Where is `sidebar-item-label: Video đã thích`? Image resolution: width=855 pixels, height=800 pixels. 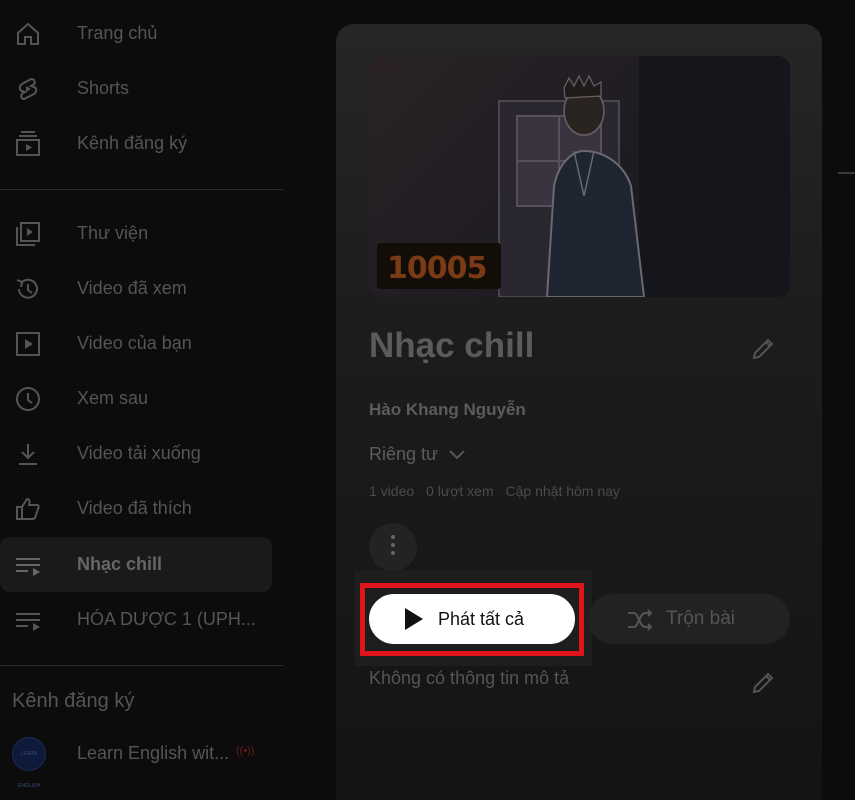
sidebar-item-label: Video đã thích is located at coordinates (134, 508).